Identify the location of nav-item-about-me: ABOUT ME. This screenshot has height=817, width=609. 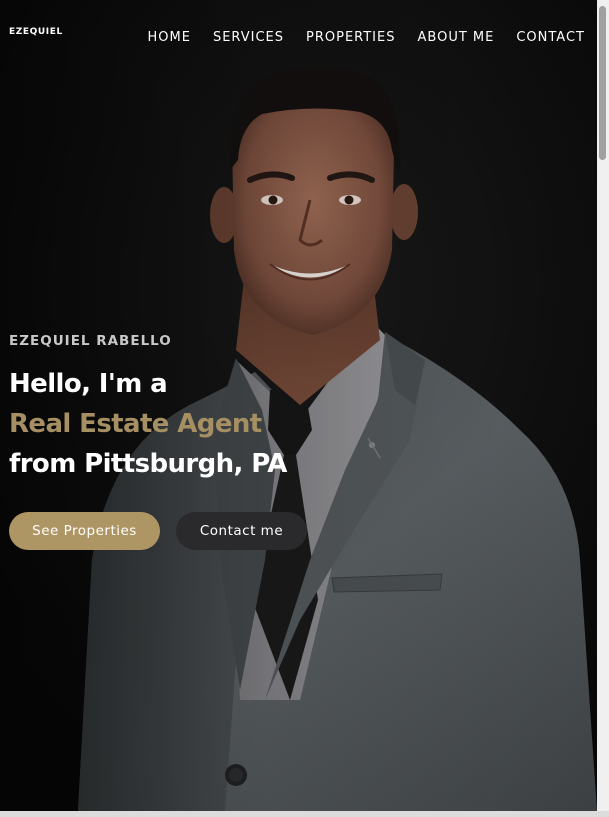
(456, 37).